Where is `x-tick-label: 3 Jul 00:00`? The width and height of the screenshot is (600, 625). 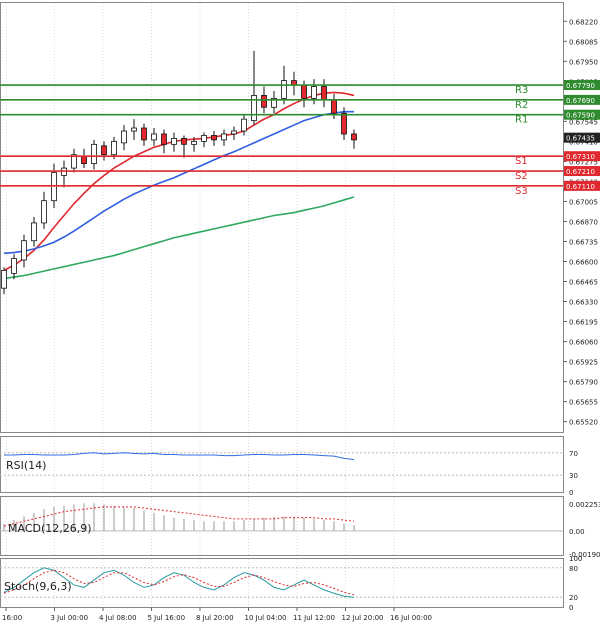 x-tick-label: 3 Jul 00:00 is located at coordinates (70, 618).